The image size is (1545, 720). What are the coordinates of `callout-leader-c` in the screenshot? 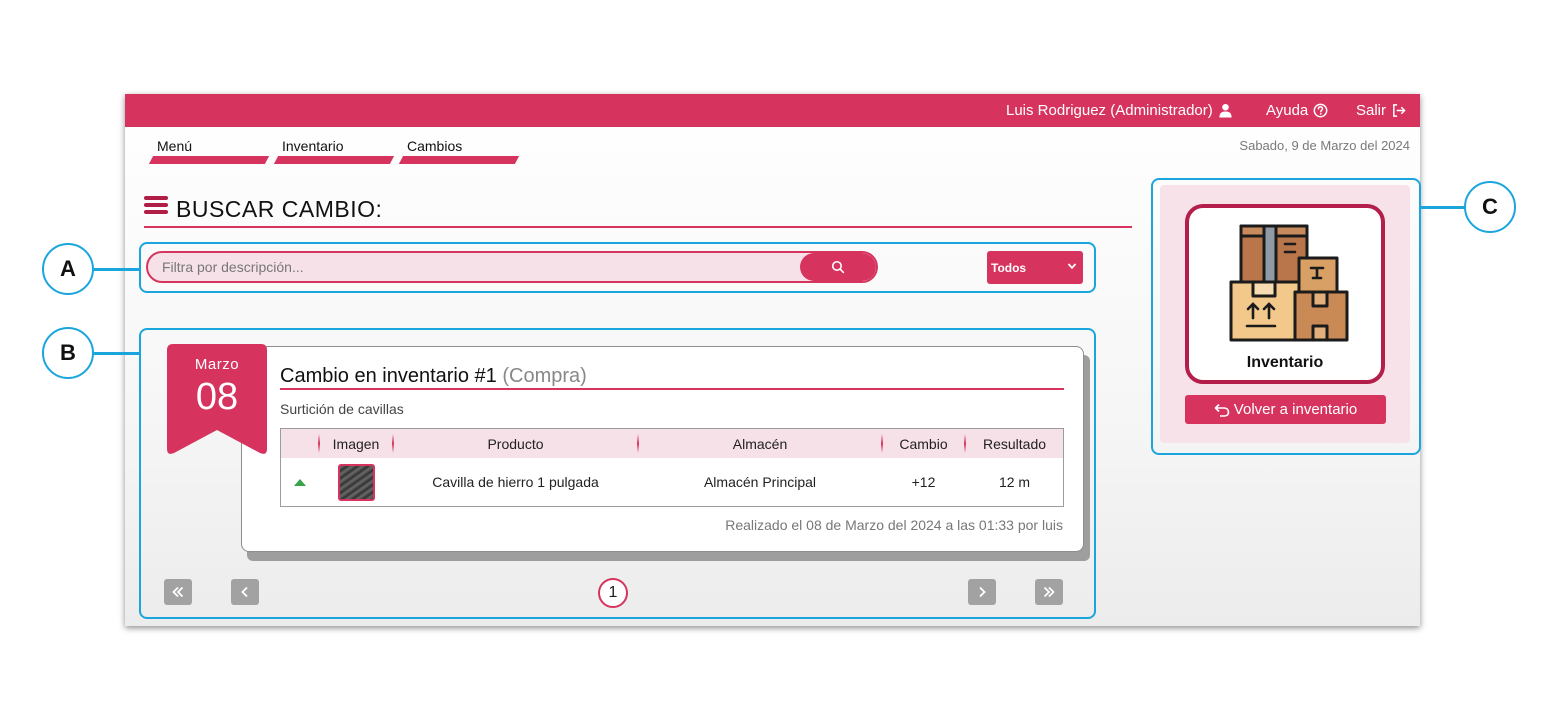 It's located at (1443, 207).